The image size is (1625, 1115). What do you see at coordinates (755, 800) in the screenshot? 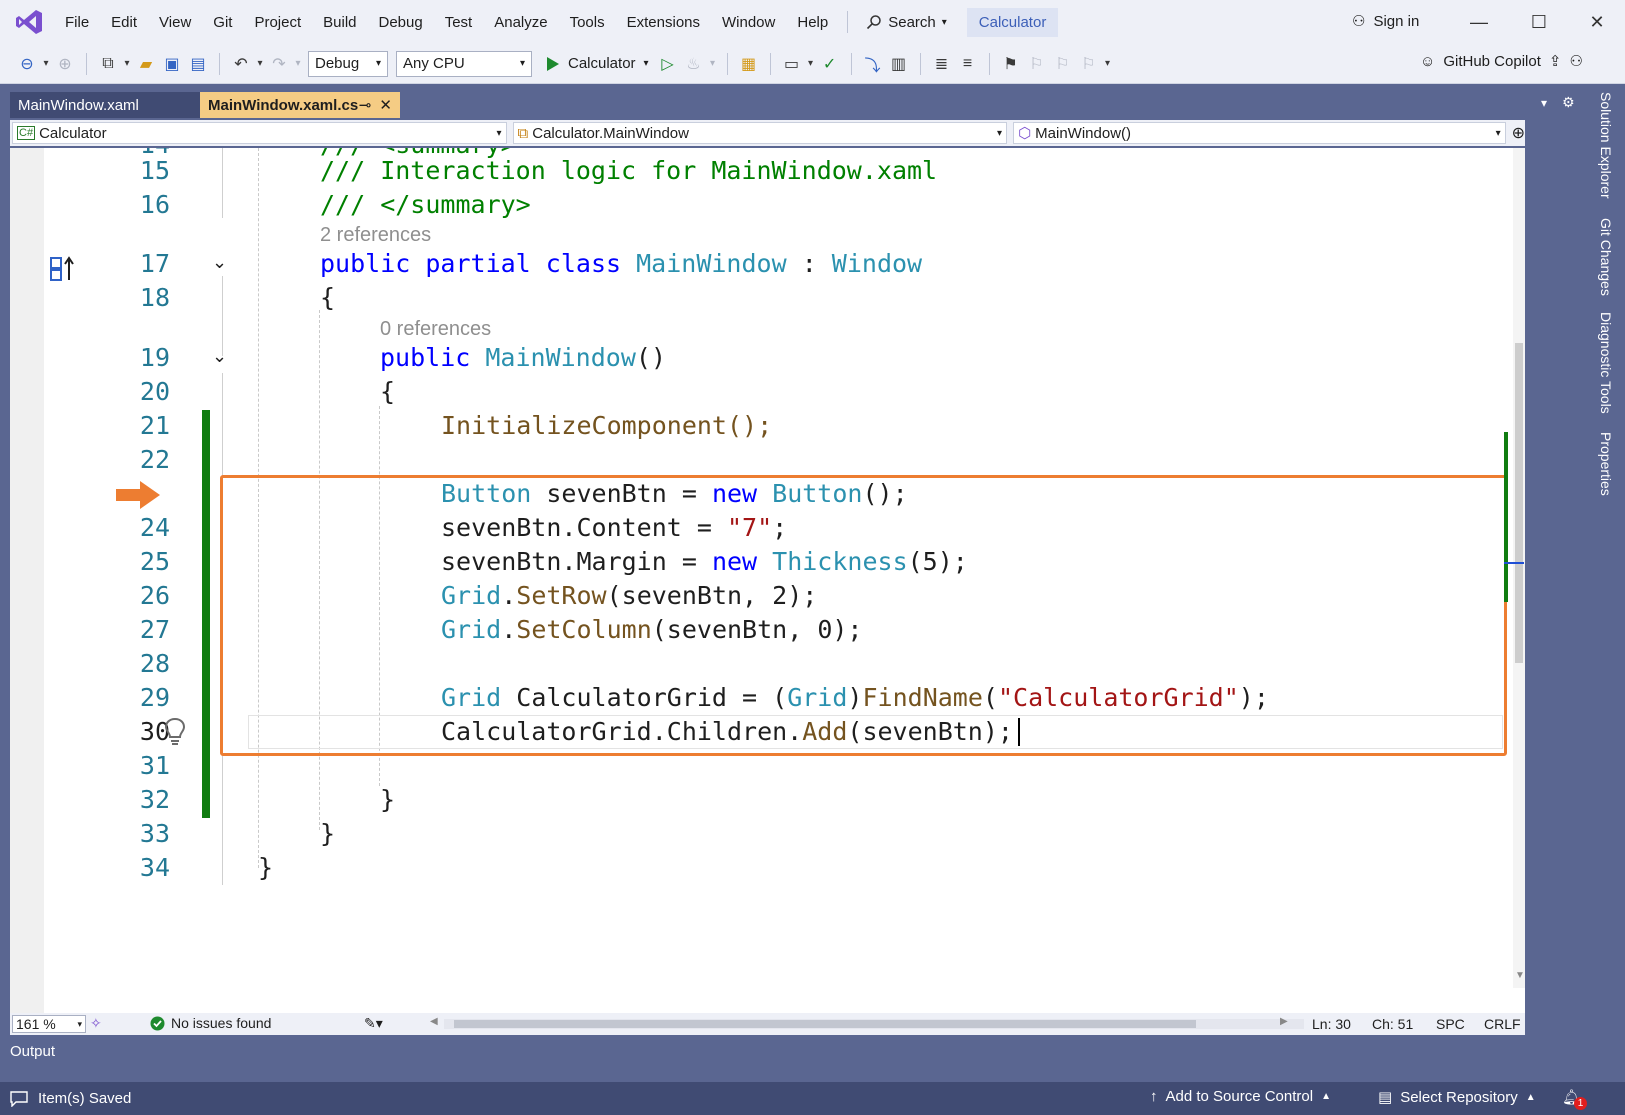
I see `code-line: 32 }` at bounding box center [755, 800].